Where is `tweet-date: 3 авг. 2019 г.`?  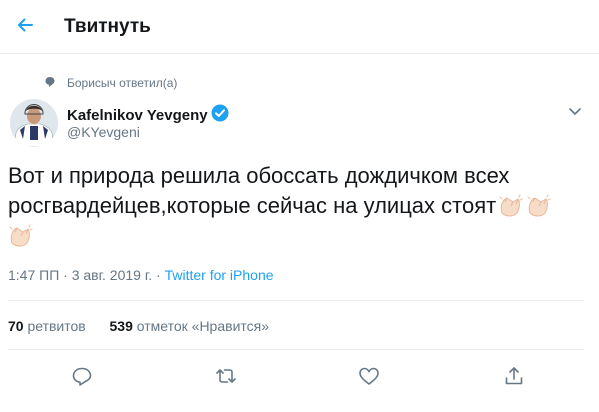
tweet-date: 3 авг. 2019 г. is located at coordinates (112, 275).